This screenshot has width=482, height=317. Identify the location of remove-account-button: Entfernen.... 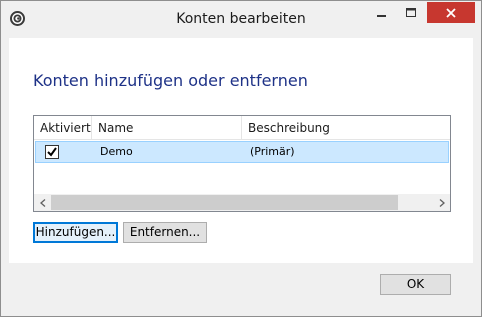
(165, 232).